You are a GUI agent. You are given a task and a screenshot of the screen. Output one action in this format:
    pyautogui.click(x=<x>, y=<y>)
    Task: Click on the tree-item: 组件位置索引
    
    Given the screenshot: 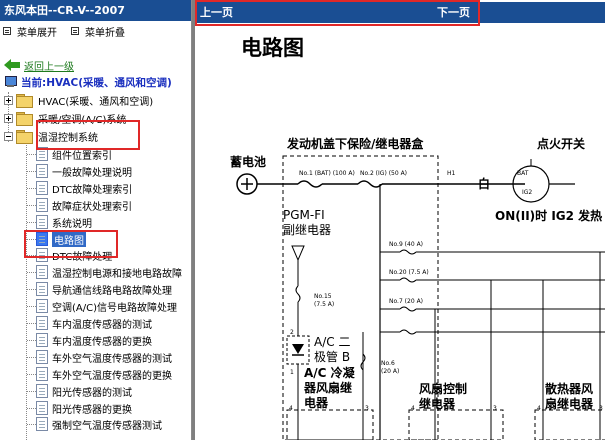 What is the action you would take?
    pyautogui.click(x=74, y=154)
    